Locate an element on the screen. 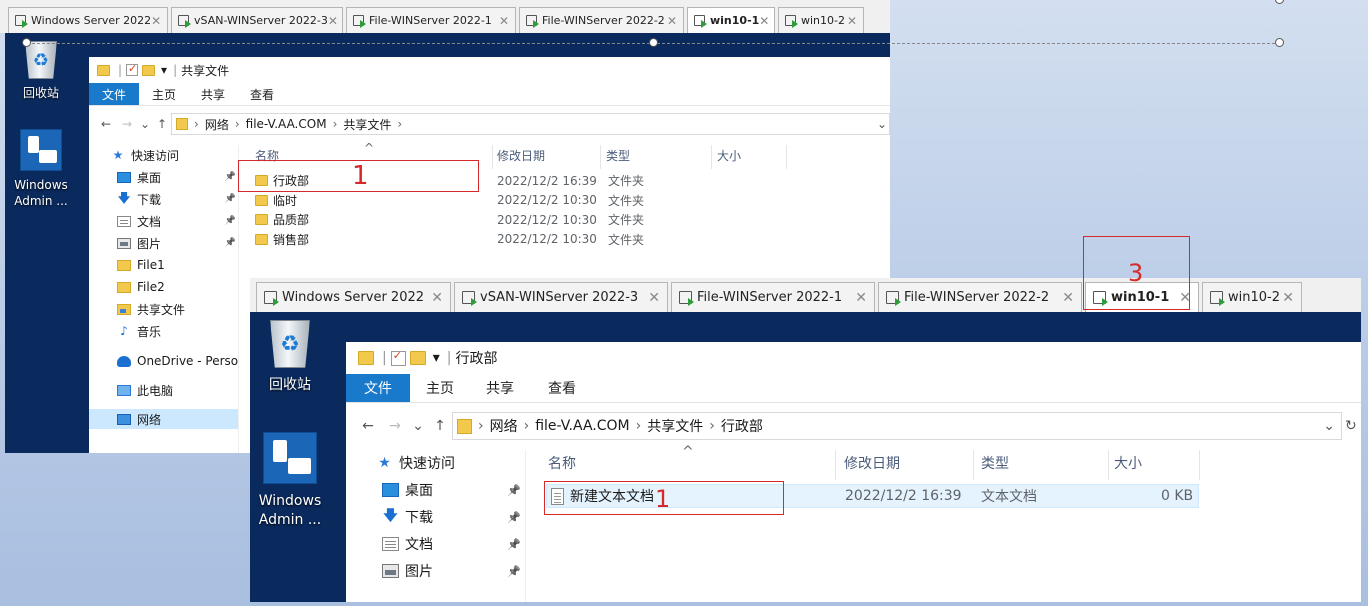  table-row: 销售部 2022/12/2 10:30 文件夹 is located at coordinates (564, 239).